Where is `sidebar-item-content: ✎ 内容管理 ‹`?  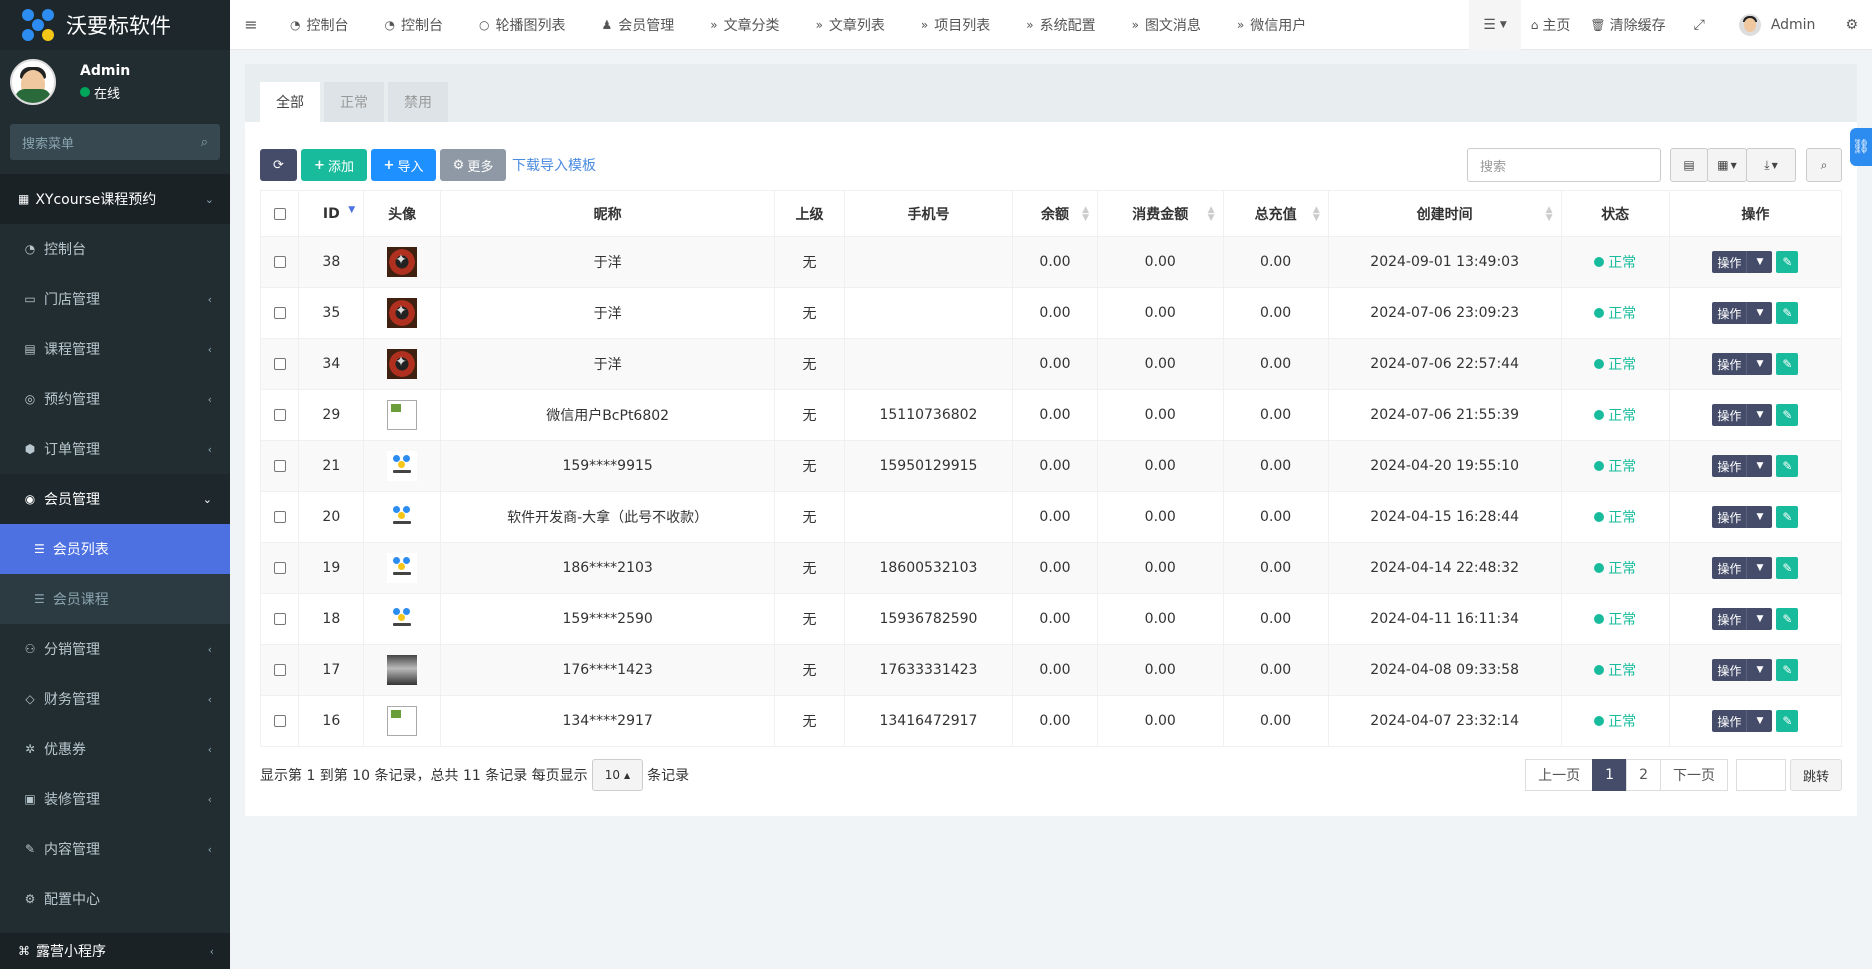 sidebar-item-content: ✎ 内容管理 ‹ is located at coordinates (115, 849).